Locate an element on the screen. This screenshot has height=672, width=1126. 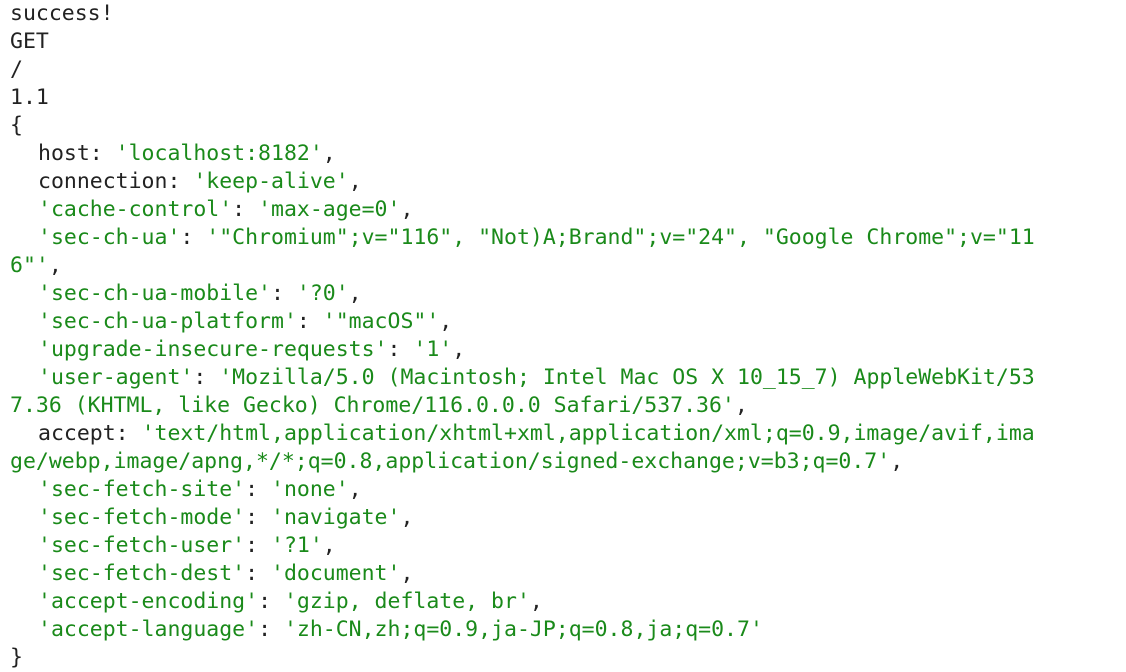
header-key: host is located at coordinates (64, 153).